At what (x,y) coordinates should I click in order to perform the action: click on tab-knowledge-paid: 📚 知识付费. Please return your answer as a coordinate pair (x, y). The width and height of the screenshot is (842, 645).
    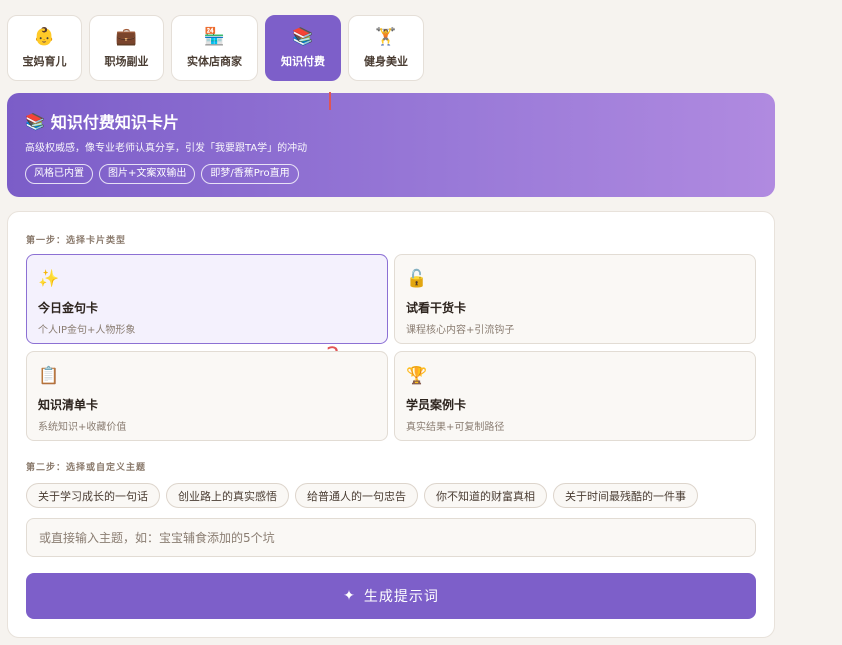
    Looking at the image, I should click on (303, 48).